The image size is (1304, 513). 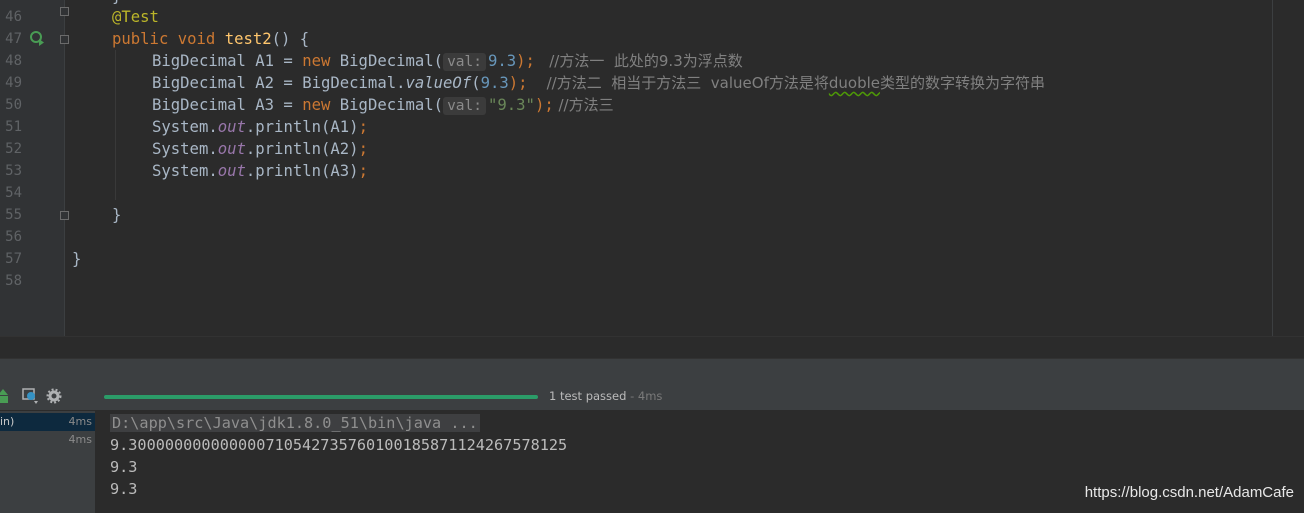 I want to click on code-line-53: System.out.println(A3);, so click(x=260, y=171).